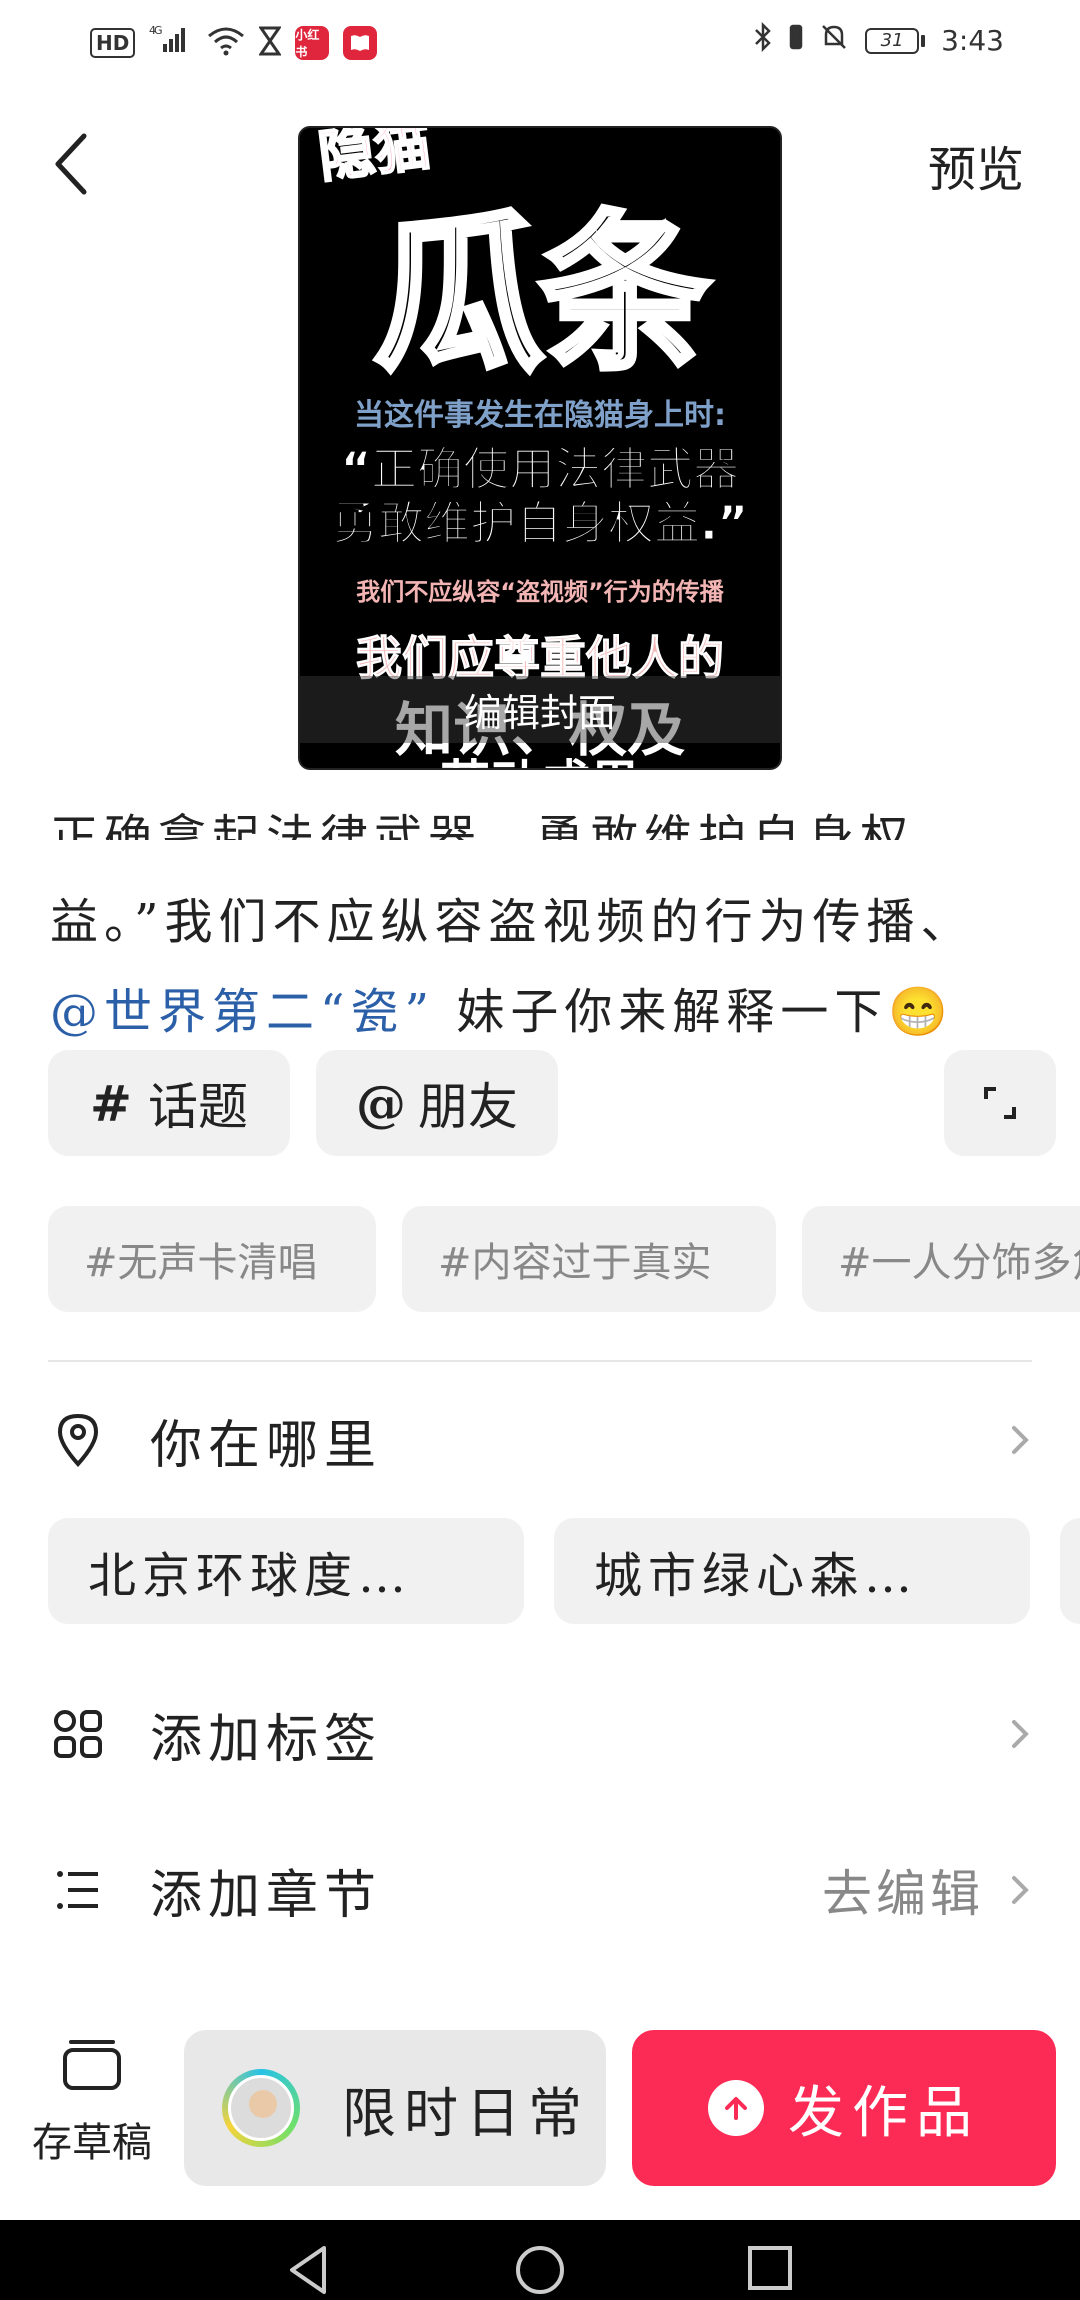 The height and width of the screenshot is (2300, 1080). What do you see at coordinates (903, 1894) in the screenshot?
I see `go-edit-hint: 去编辑` at bounding box center [903, 1894].